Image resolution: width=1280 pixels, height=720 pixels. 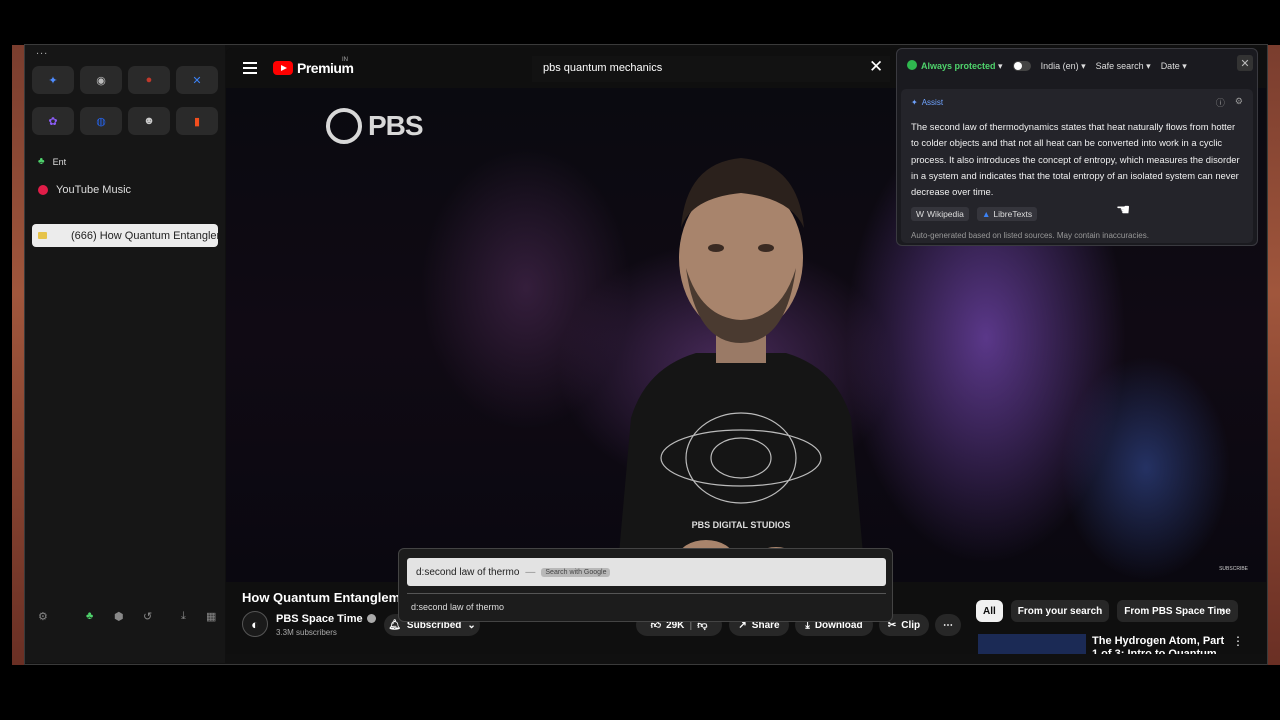 I want to click on pinned-blue-app-icon: ◍, so click(x=101, y=121).